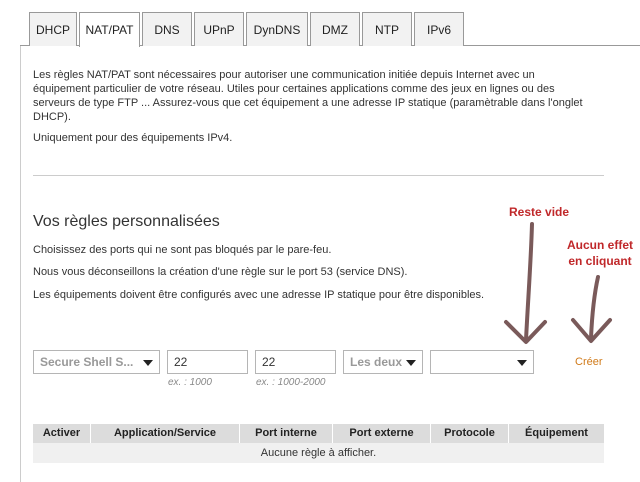 The image size is (640, 482). I want to click on protocol-select-value: Les deux, so click(376, 362).